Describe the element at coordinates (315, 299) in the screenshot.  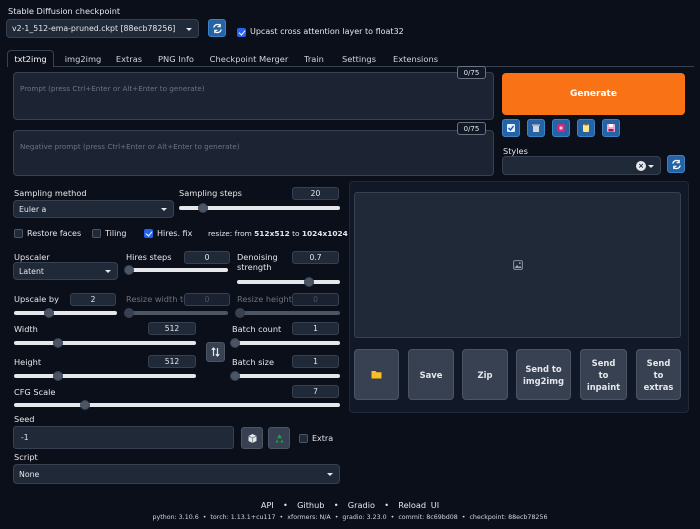
I see `resize-height-input: 0` at that location.